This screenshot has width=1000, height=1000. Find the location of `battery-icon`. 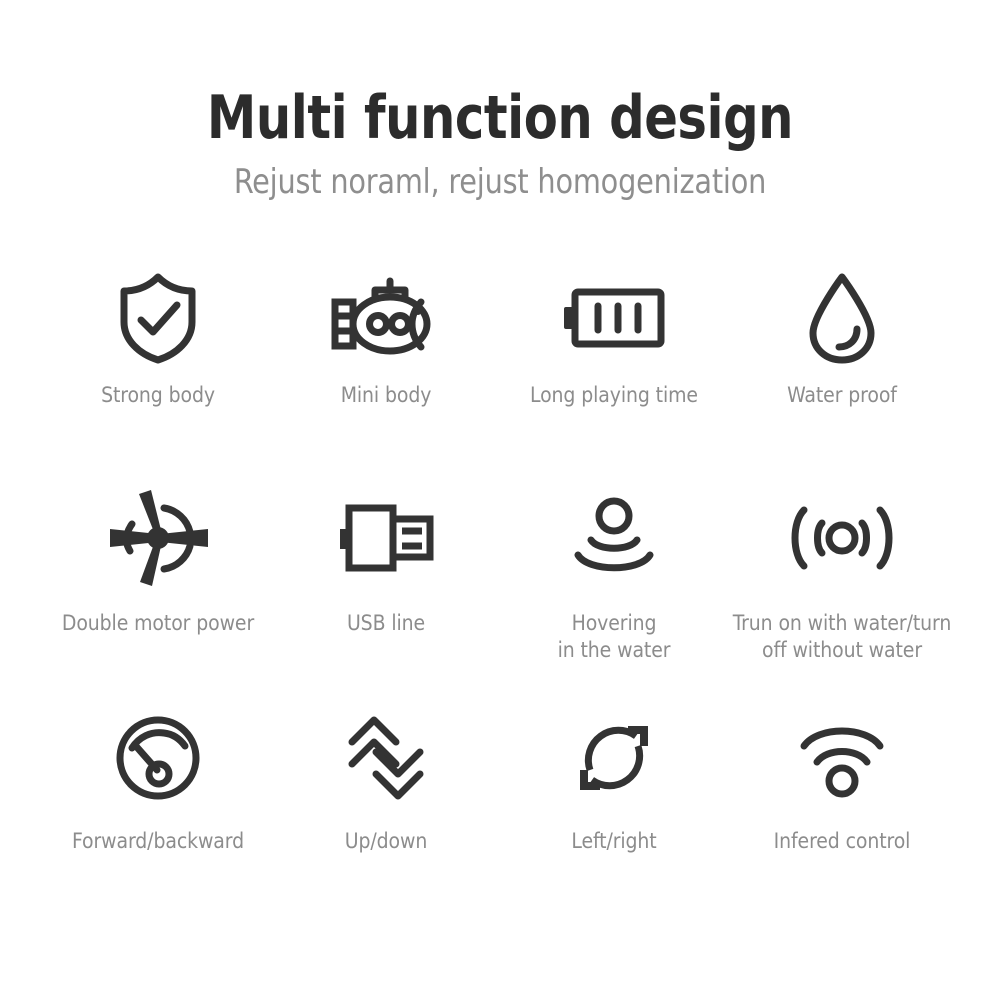

battery-icon is located at coordinates (614, 318).